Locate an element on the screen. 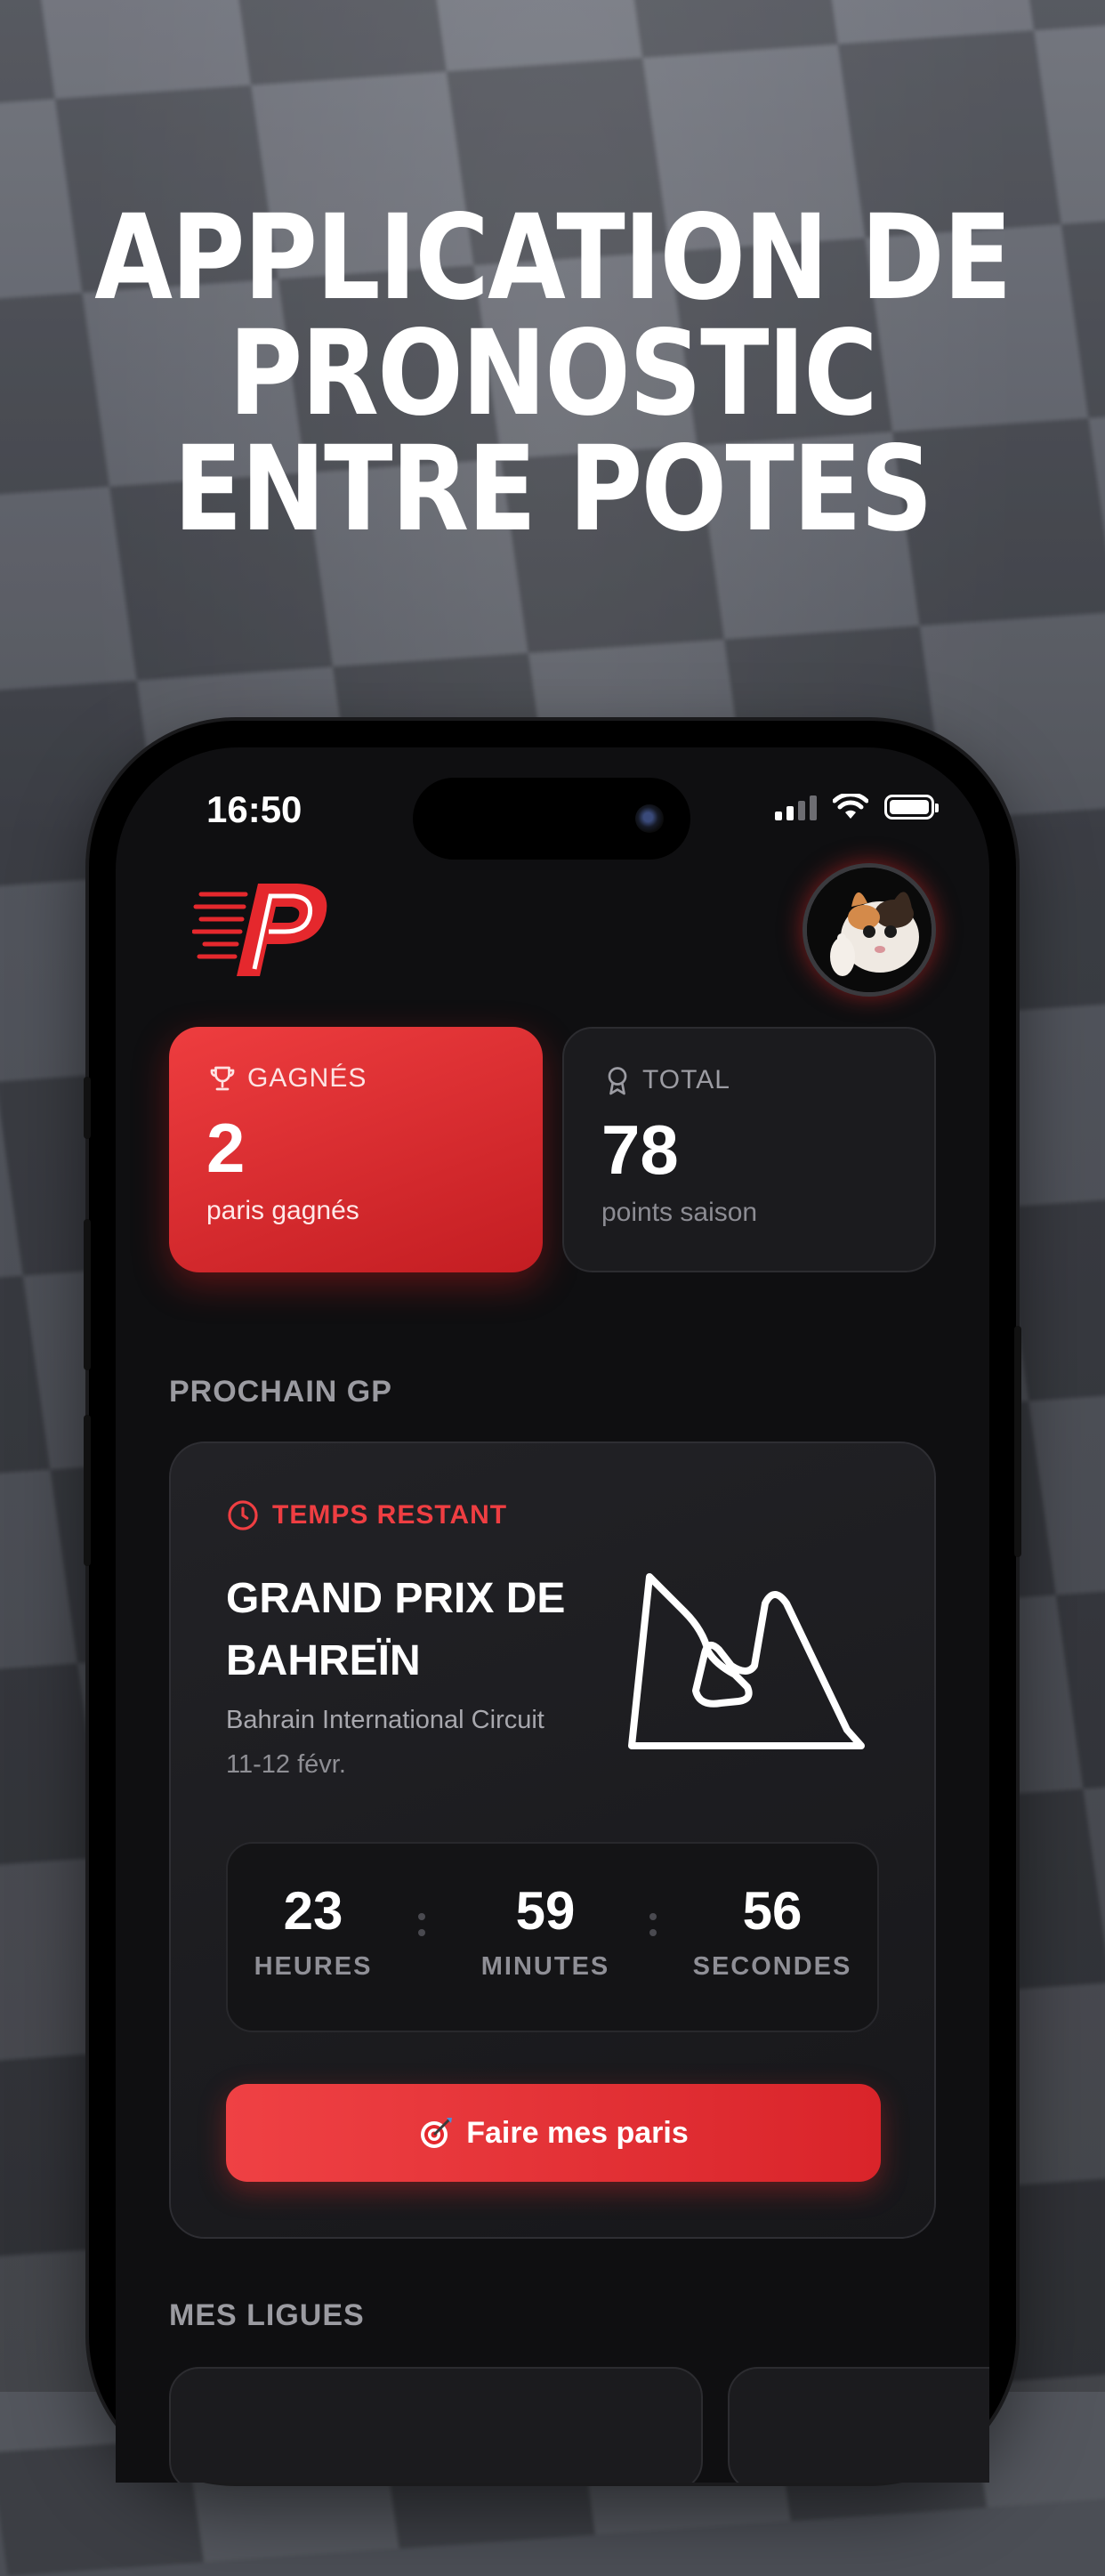 This screenshot has width=1105, height=2576. won-bets-value: 2 is located at coordinates (226, 1148).